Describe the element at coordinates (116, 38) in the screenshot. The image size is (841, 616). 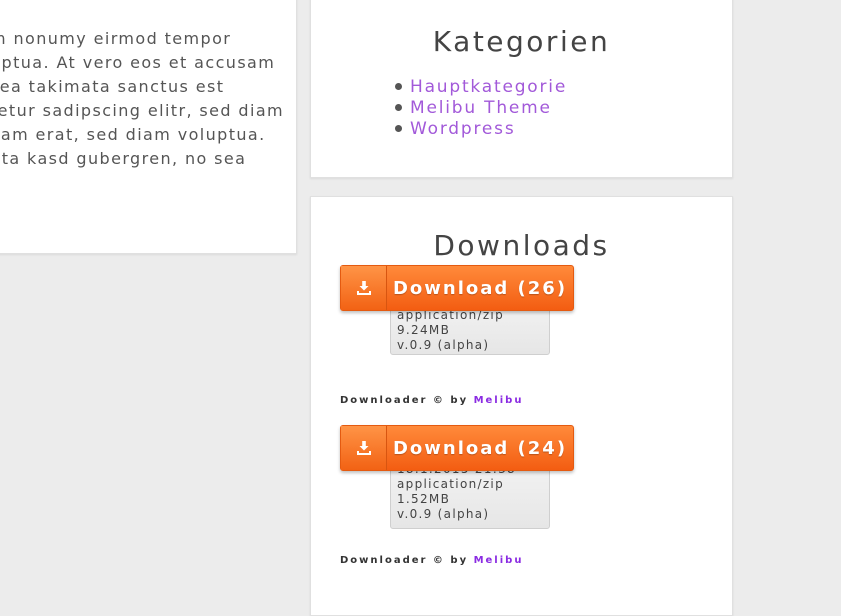
I see `text-line: m nonumy eirmod tempor` at that location.